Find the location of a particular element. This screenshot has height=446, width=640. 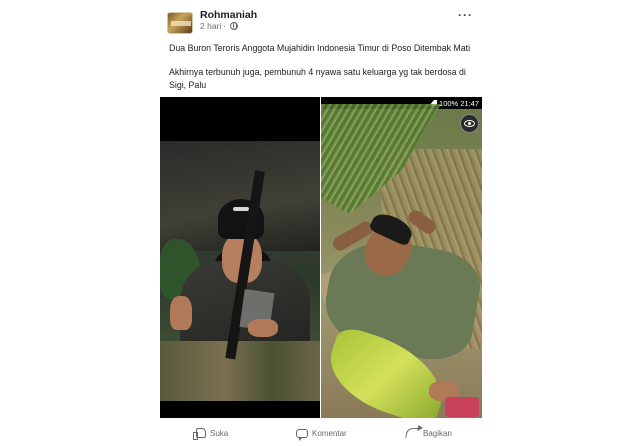

avatar-decoration is located at coordinates (181, 23).